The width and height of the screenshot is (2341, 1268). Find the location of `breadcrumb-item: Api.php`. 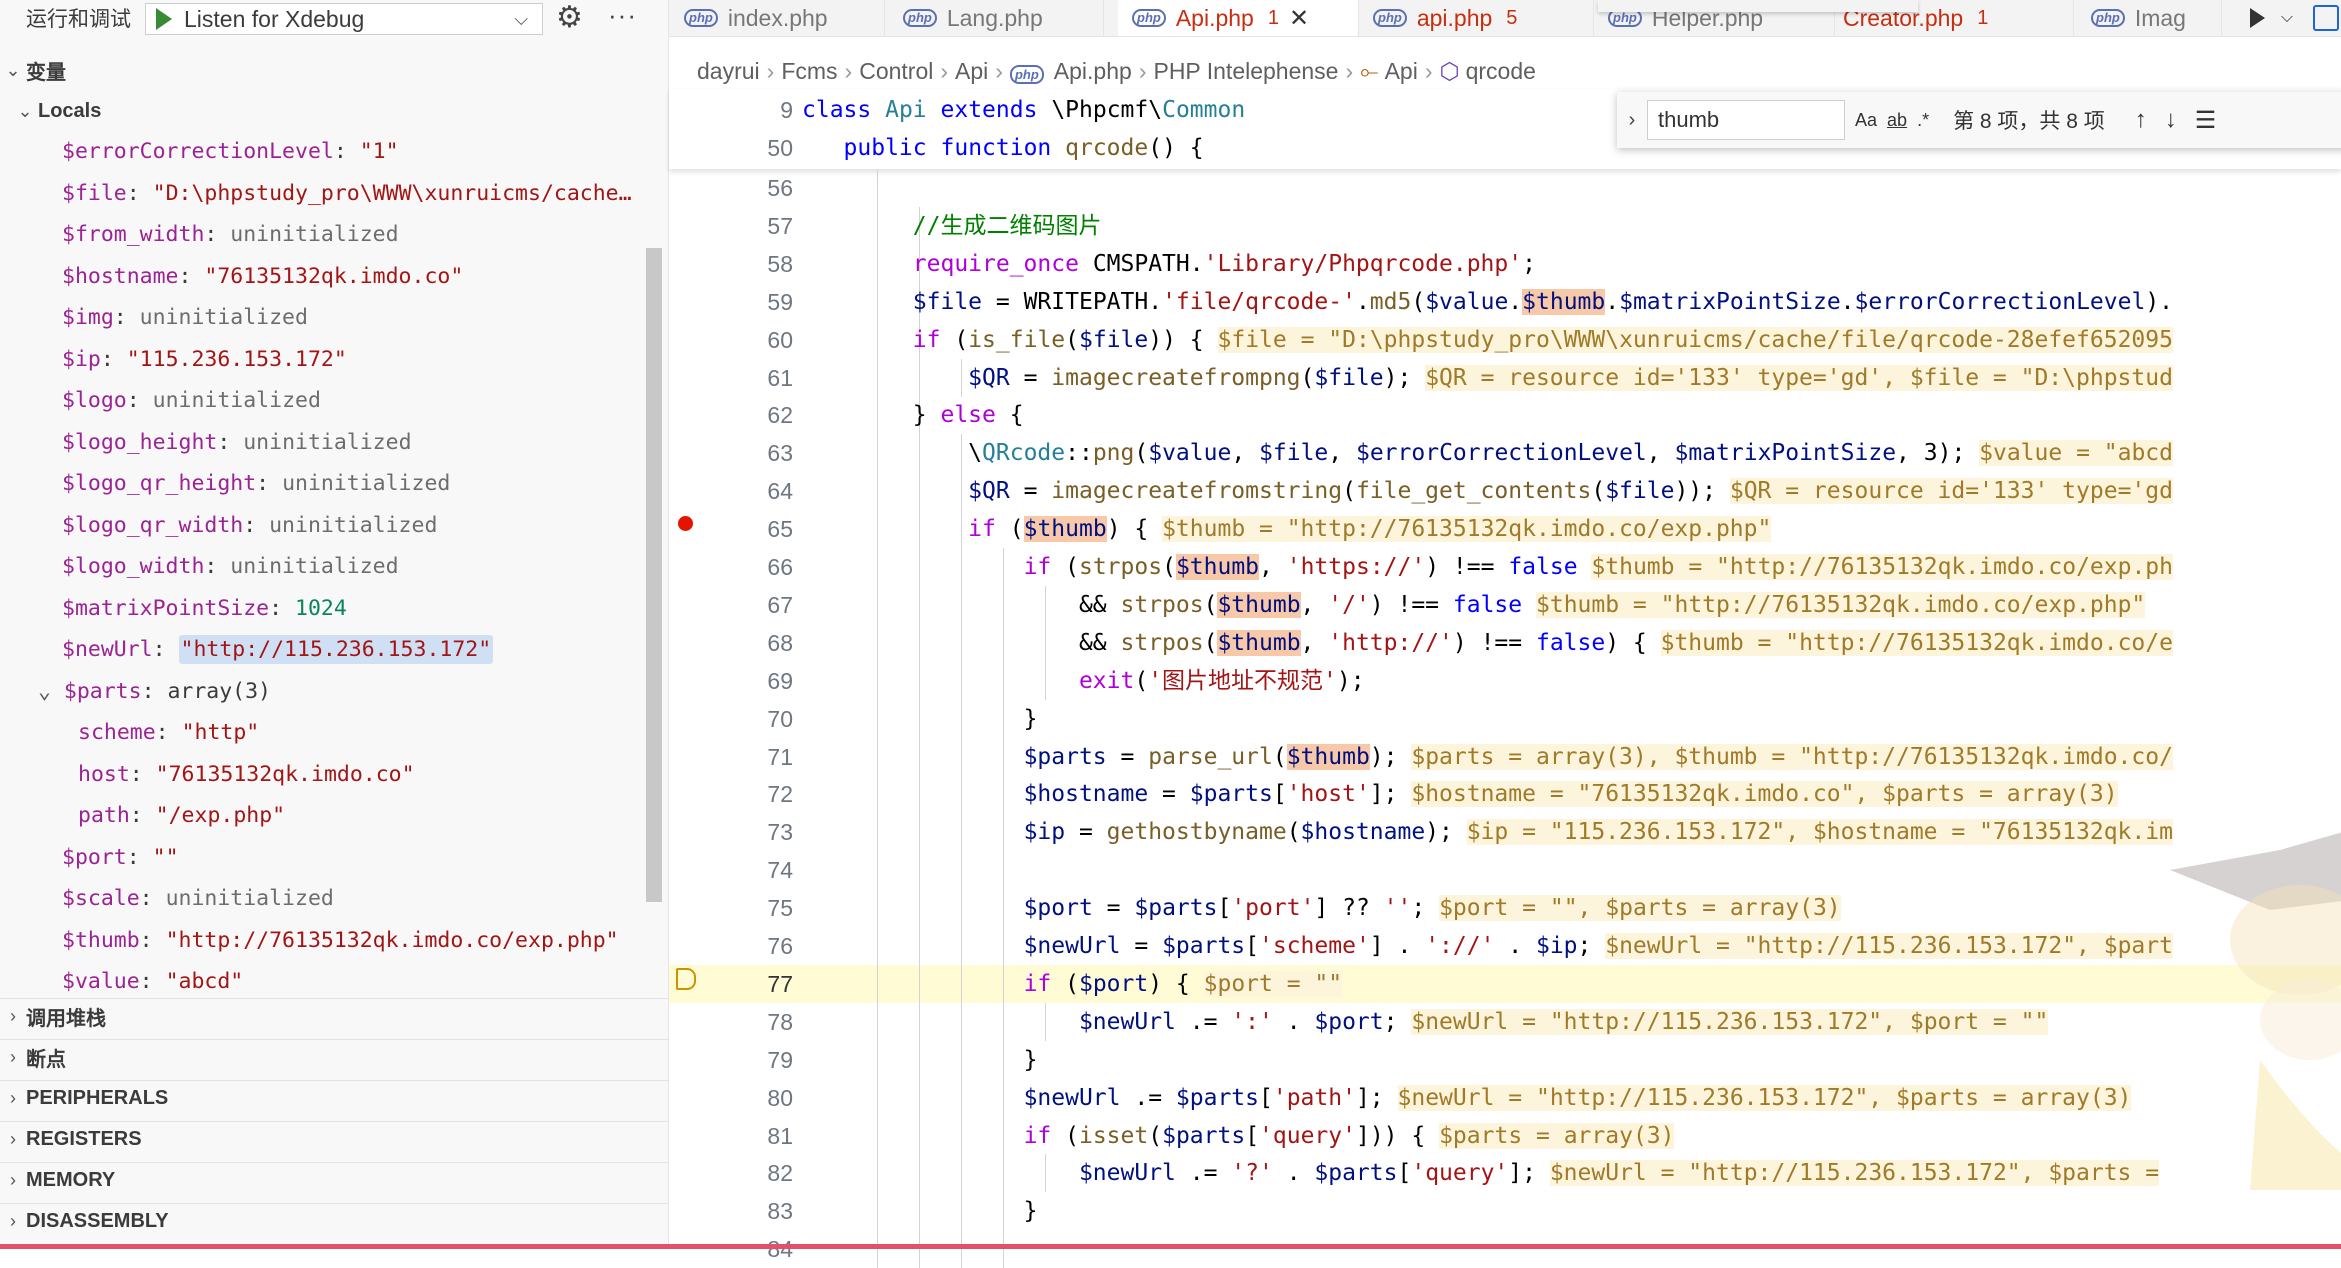

breadcrumb-item: Api.php is located at coordinates (1093, 71).